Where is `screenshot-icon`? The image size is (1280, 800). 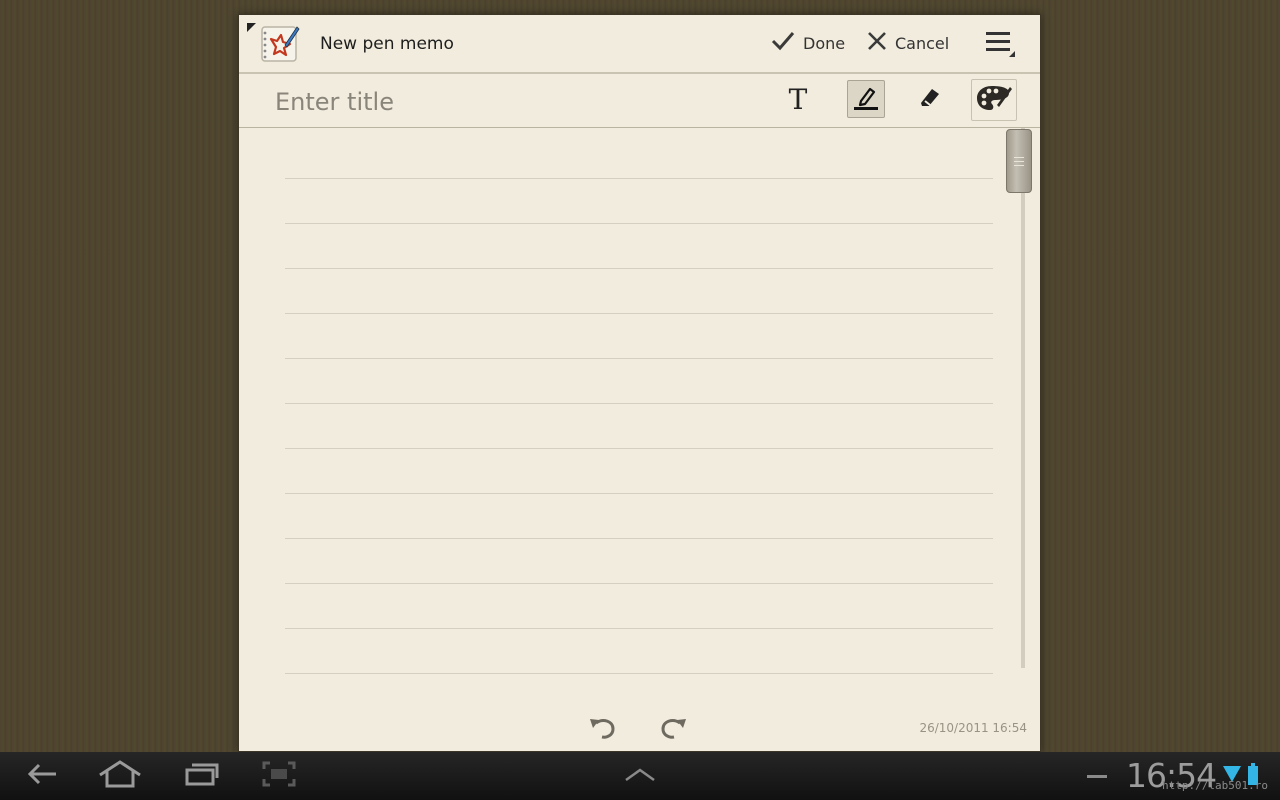 screenshot-icon is located at coordinates (279, 776).